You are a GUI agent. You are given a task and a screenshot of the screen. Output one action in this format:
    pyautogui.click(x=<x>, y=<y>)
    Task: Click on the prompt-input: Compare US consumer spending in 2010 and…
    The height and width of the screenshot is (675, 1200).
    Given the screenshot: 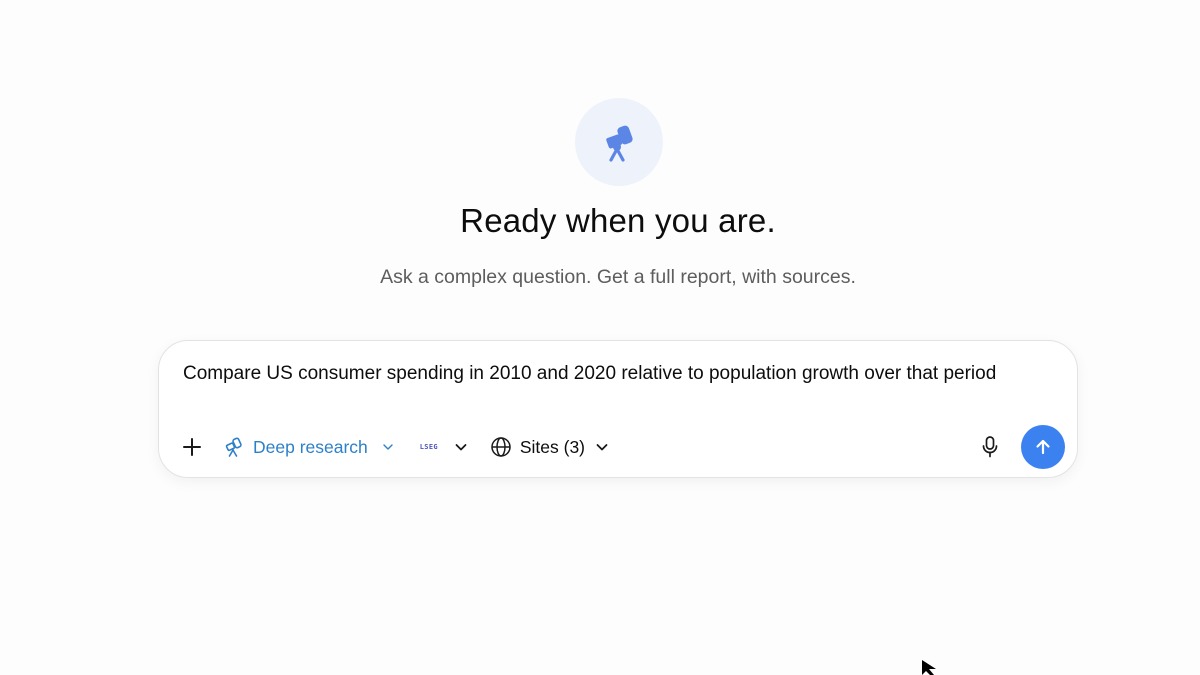 What is the action you would take?
    pyautogui.click(x=589, y=374)
    